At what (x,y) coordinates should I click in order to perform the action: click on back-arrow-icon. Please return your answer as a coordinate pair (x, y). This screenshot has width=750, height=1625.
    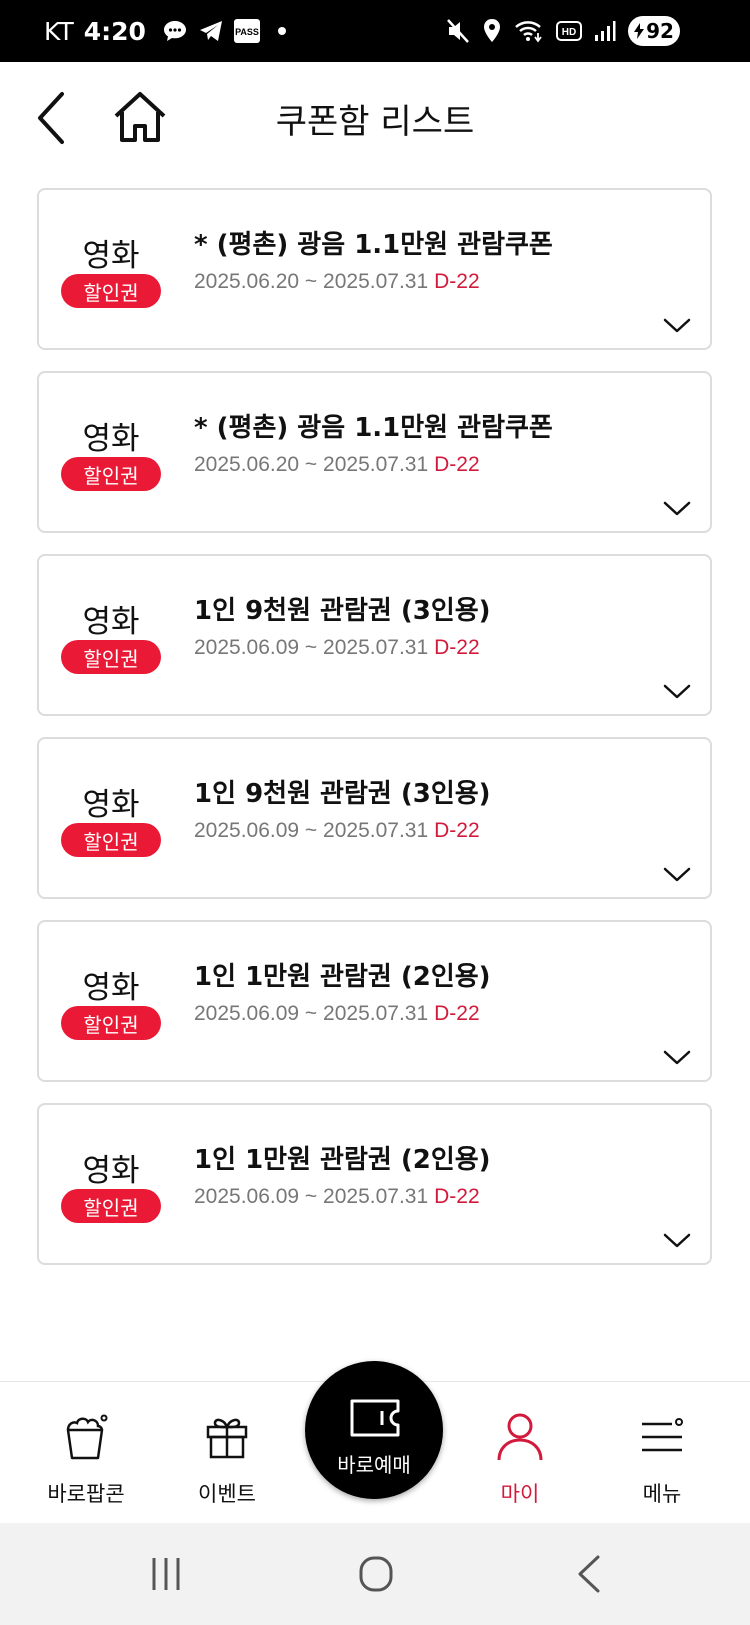
    Looking at the image, I should click on (589, 1574).